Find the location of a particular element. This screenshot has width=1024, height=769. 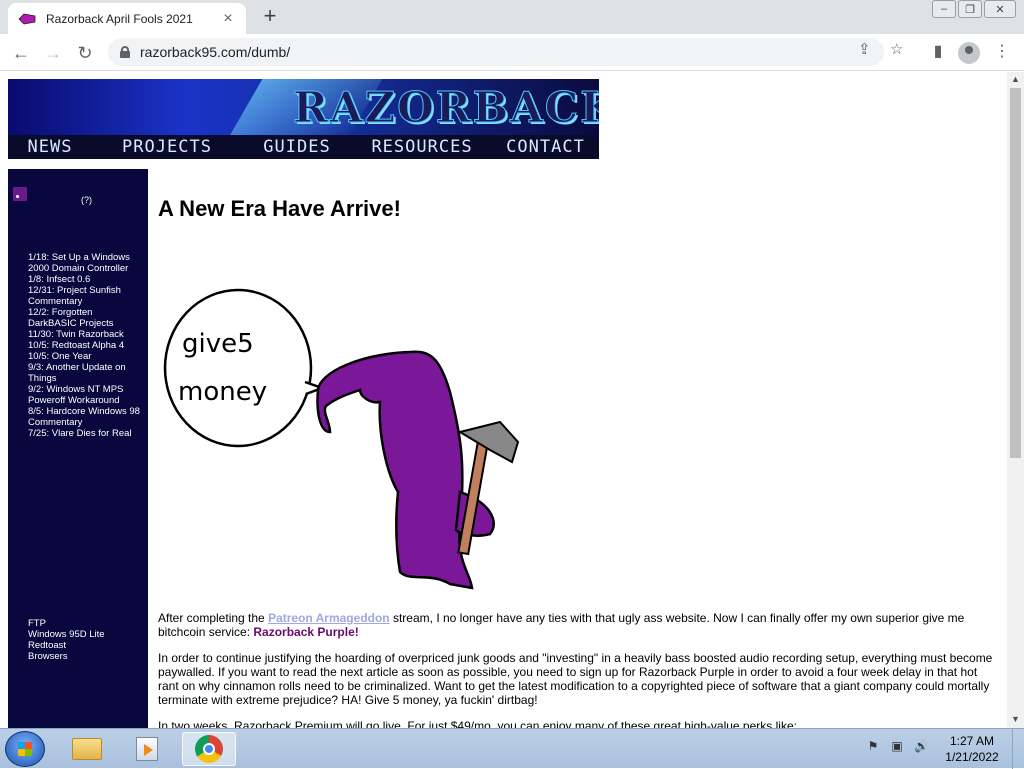

scroll-down-icon: ▼ is located at coordinates (1015, 719).